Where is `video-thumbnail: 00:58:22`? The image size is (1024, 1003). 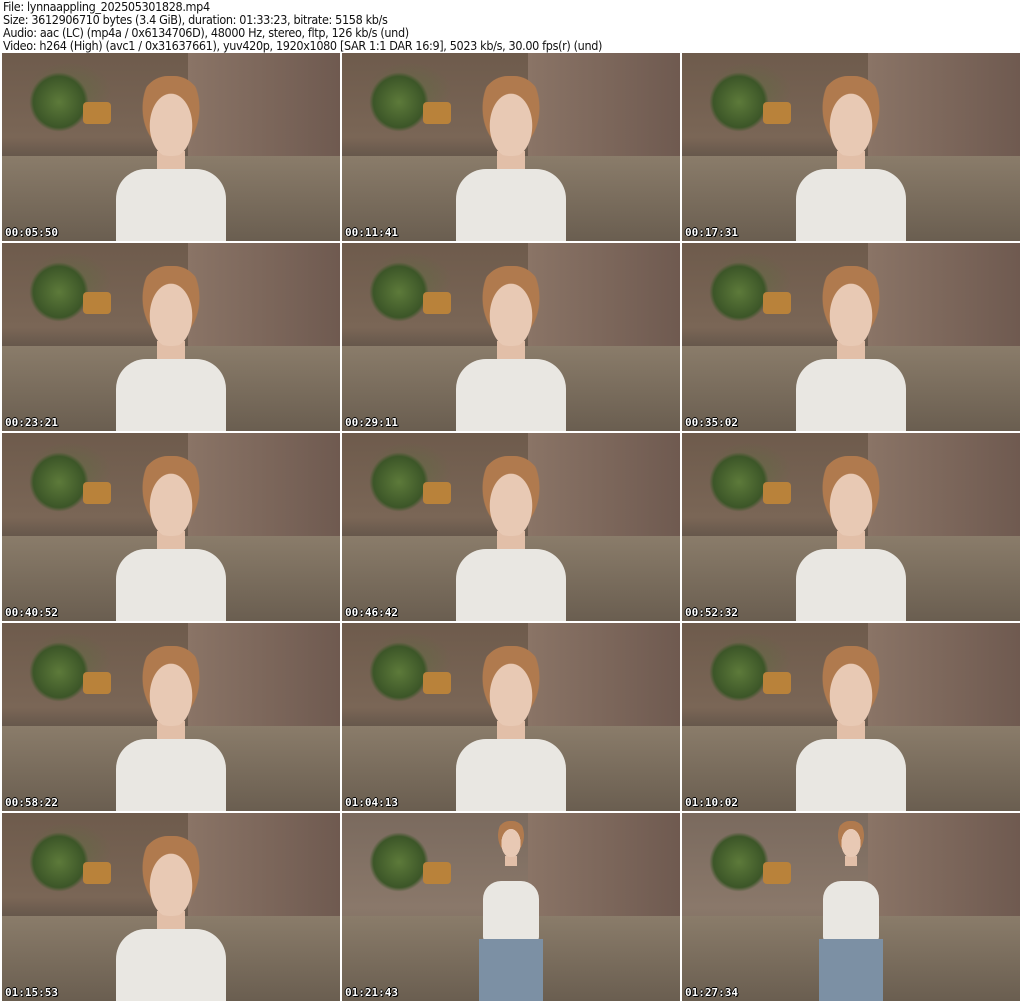
video-thumbnail: 00:58:22 is located at coordinates (171, 717).